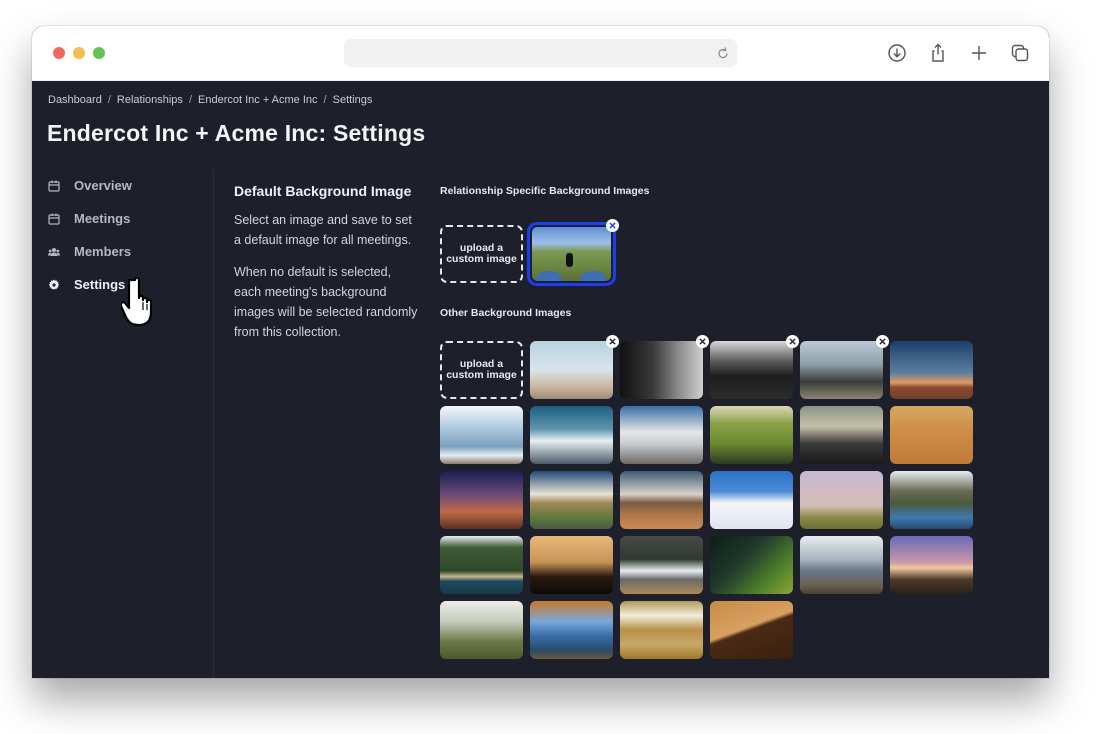 This screenshot has height=734, width=1099. Describe the element at coordinates (75, 100) in the screenshot. I see `breadcrumb-dashboard: Dashboard` at that location.